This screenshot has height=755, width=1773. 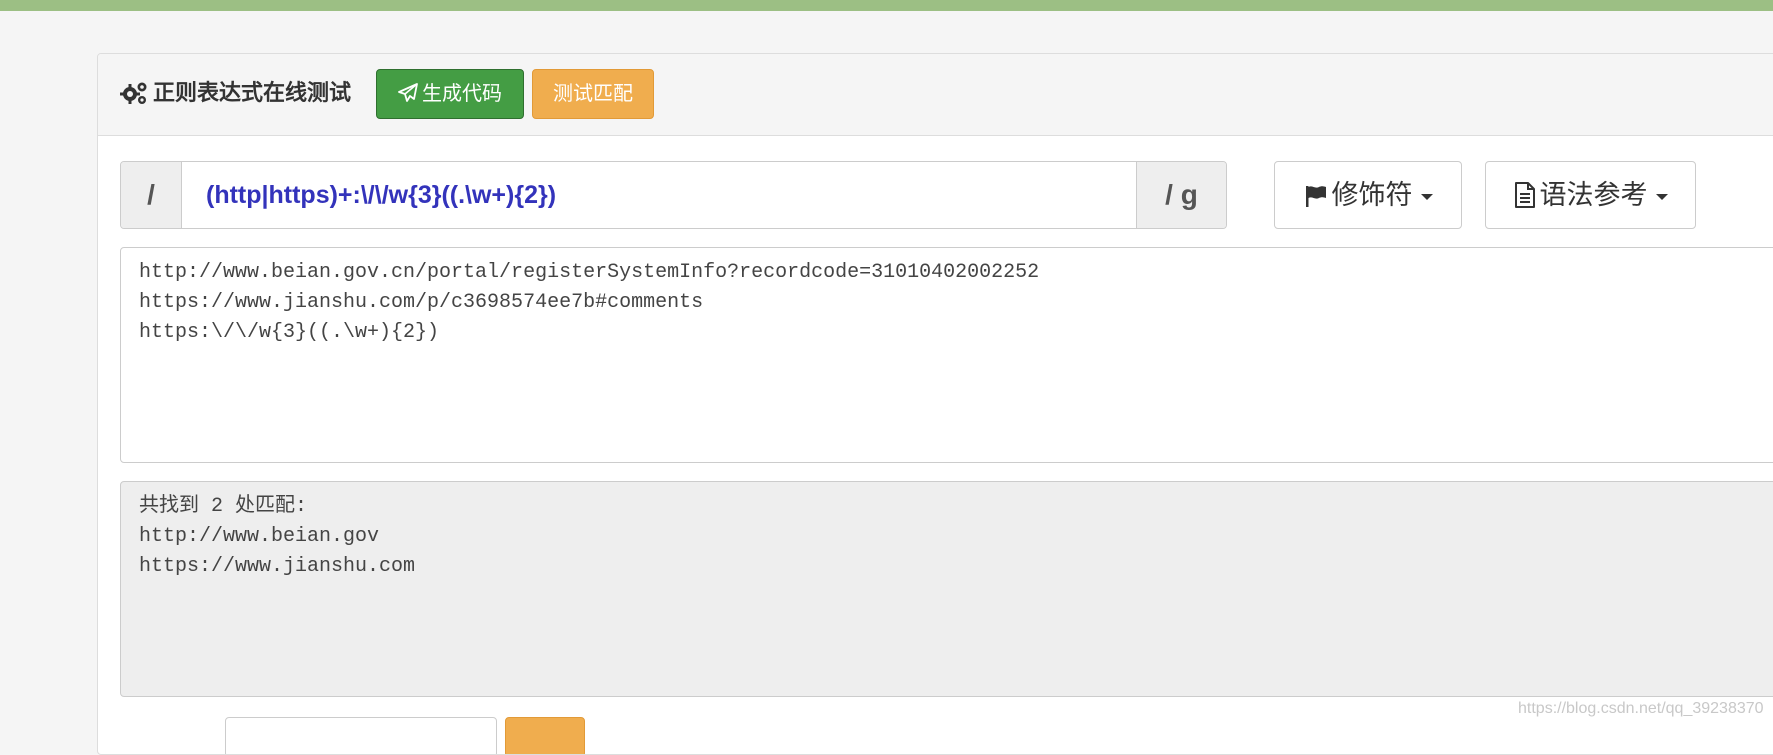 I want to click on test-match-button: 测试匹配, so click(x=593, y=94).